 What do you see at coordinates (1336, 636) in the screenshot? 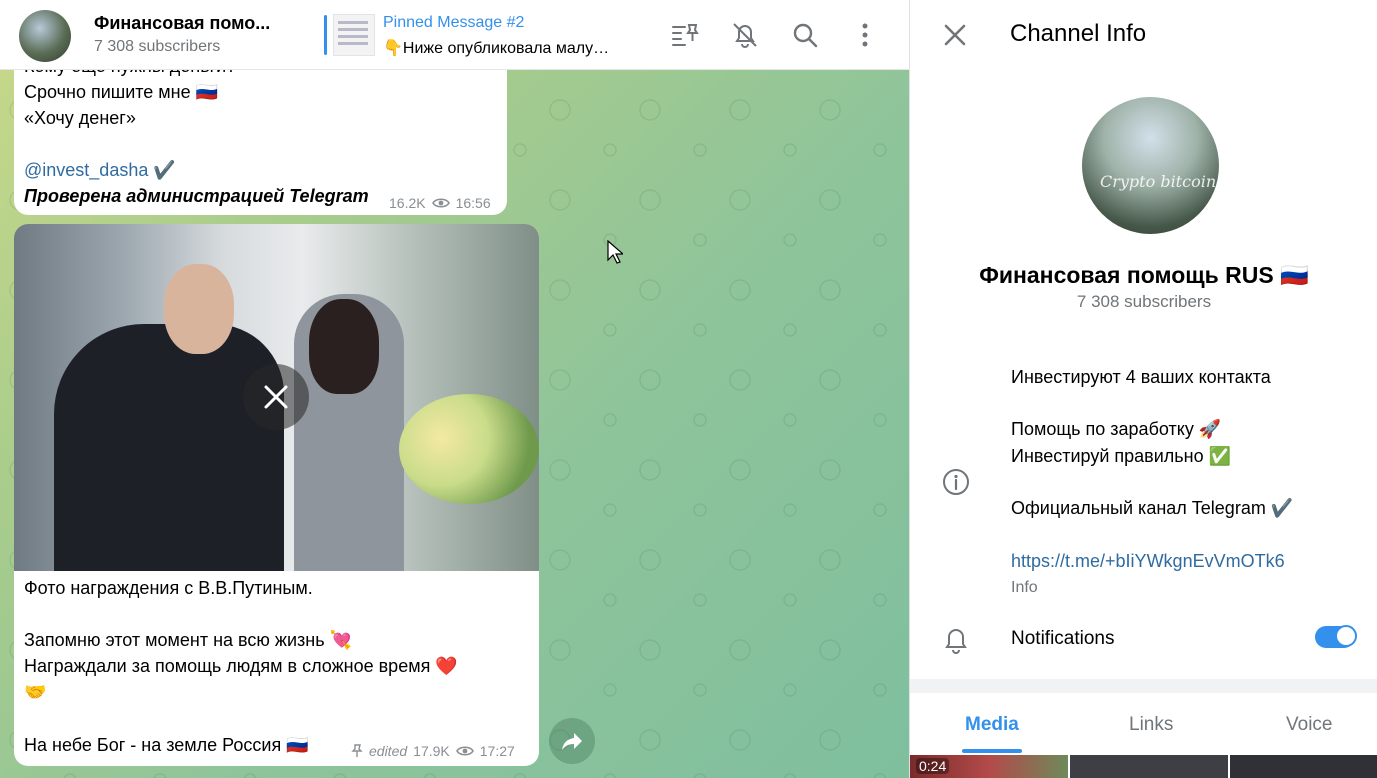
I see `notifications-toggle` at bounding box center [1336, 636].